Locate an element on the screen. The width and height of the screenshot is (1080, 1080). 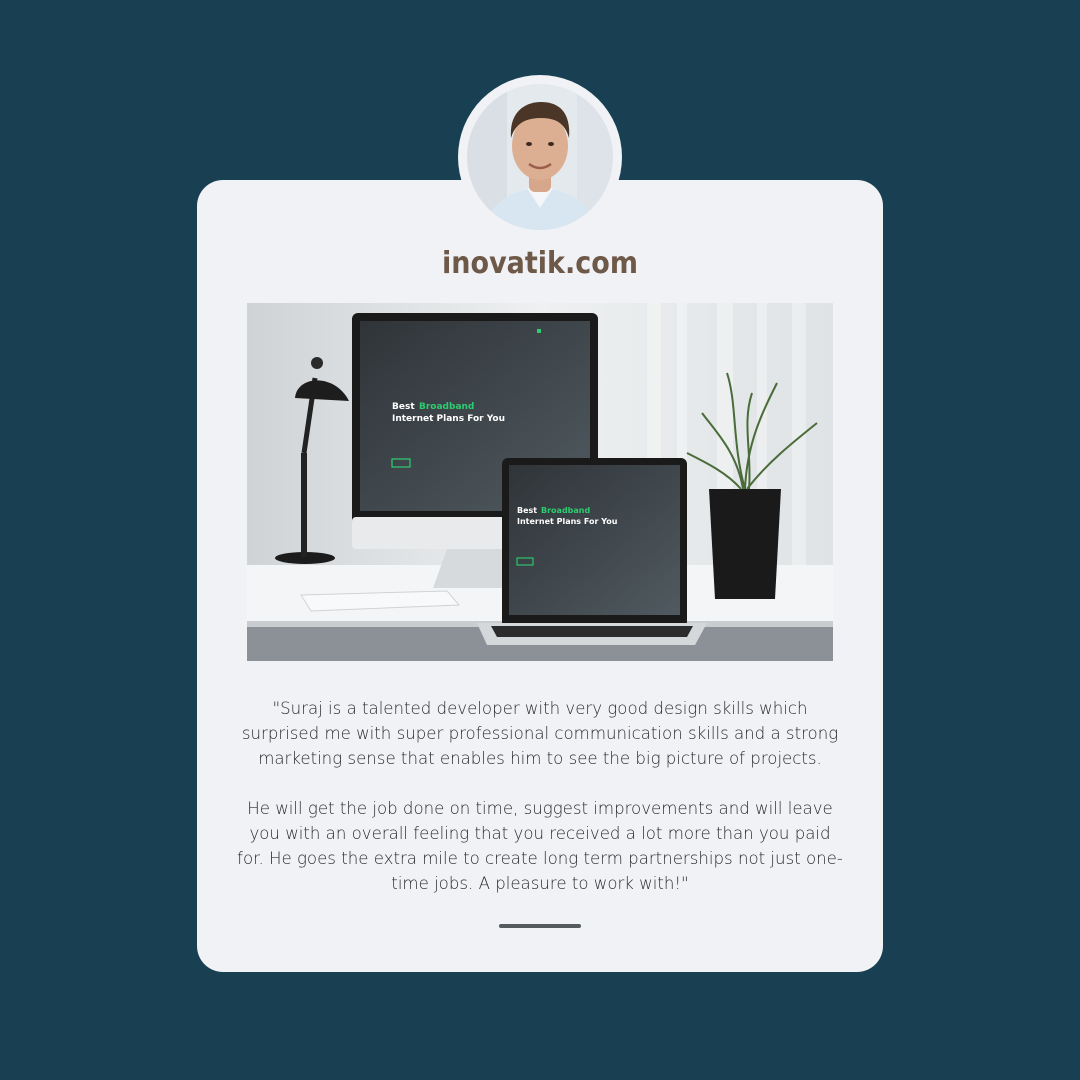
laptop: Best Broadband Internet Plans For You is located at coordinates (592, 551).